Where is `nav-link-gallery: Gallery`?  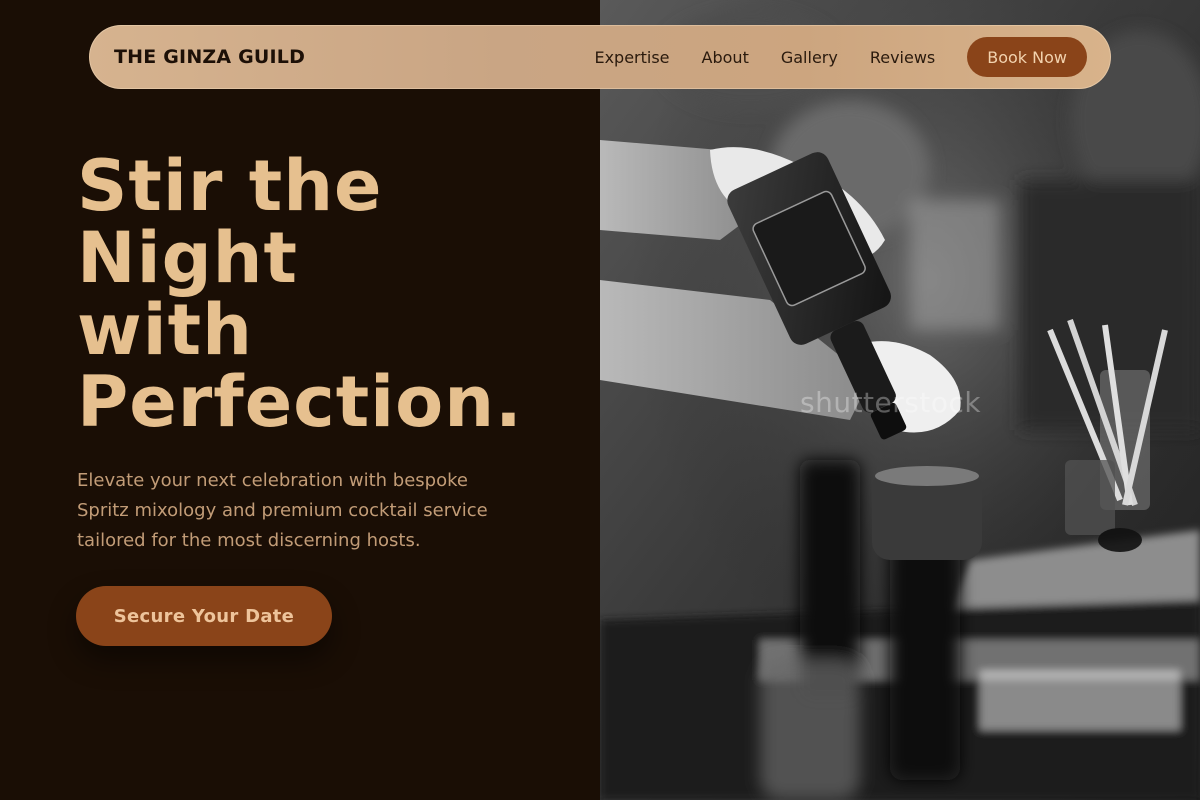 nav-link-gallery: Gallery is located at coordinates (809, 57).